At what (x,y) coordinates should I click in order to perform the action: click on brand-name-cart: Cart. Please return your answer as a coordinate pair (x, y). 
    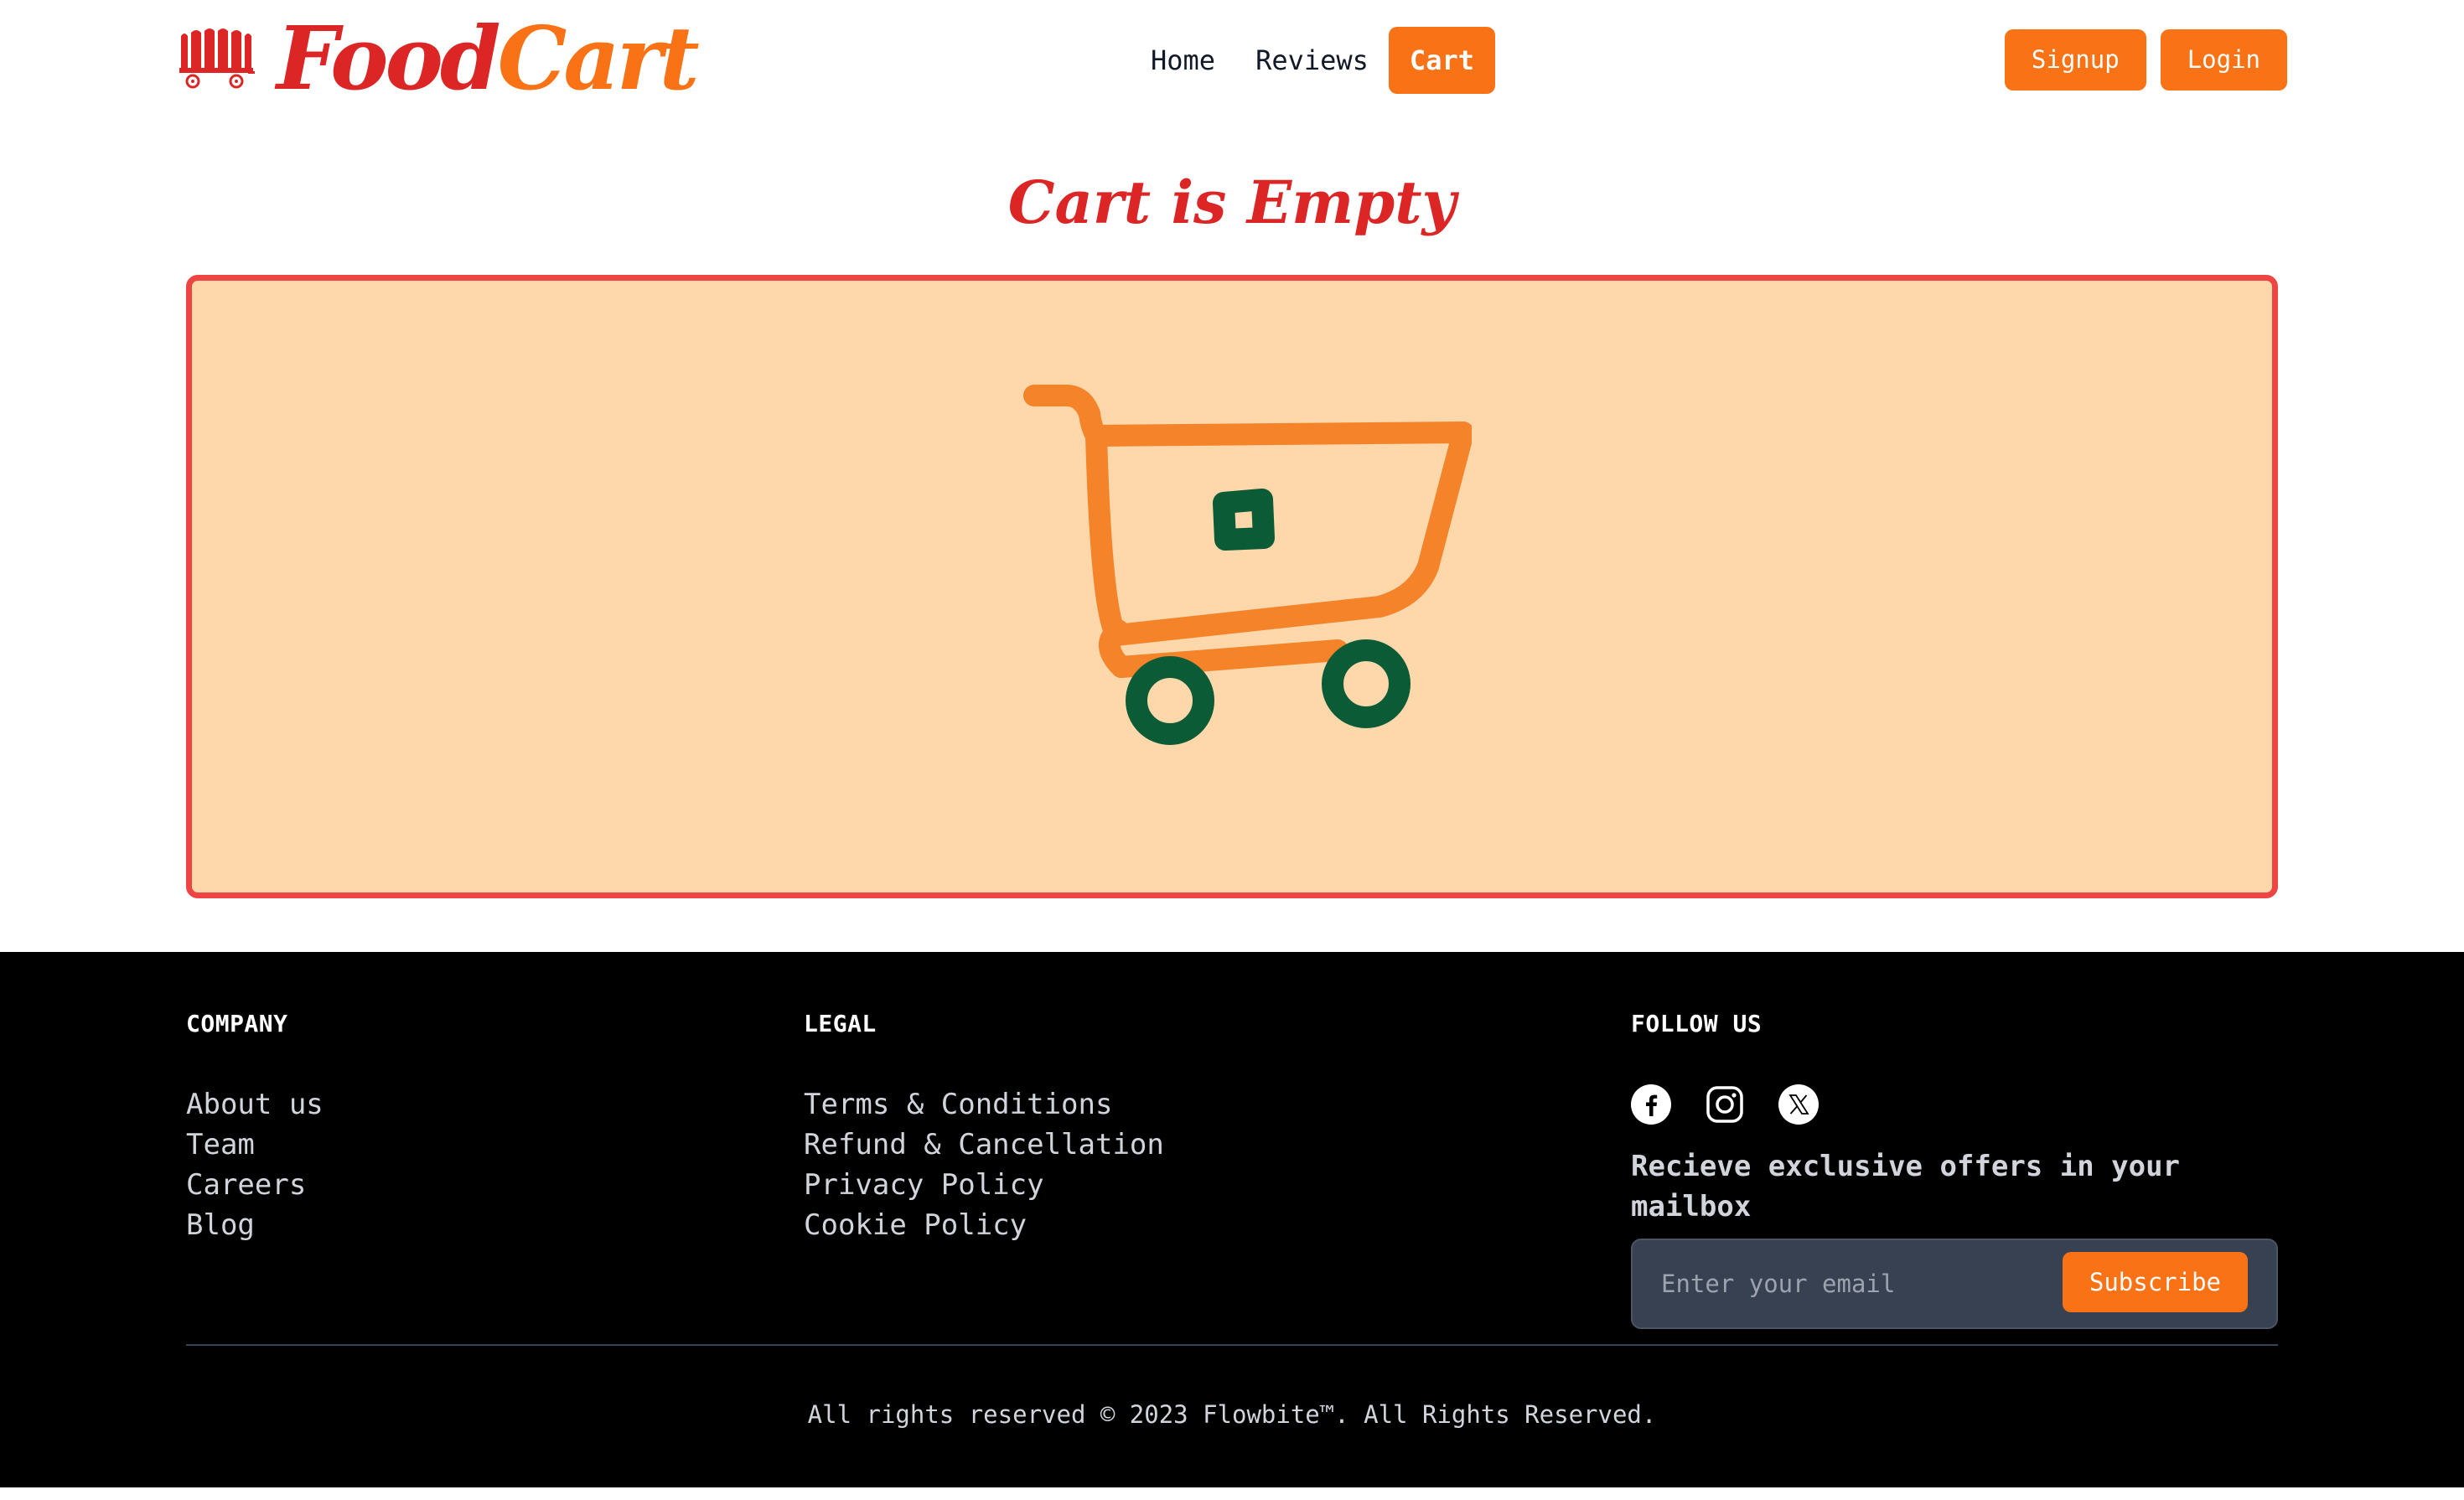
    Looking at the image, I should click on (598, 58).